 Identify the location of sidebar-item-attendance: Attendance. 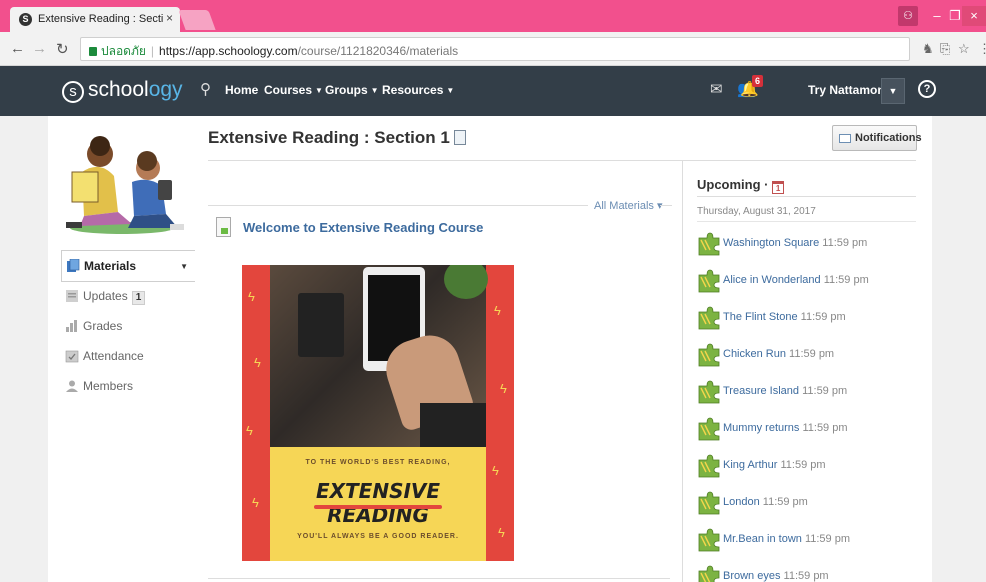
(128, 357).